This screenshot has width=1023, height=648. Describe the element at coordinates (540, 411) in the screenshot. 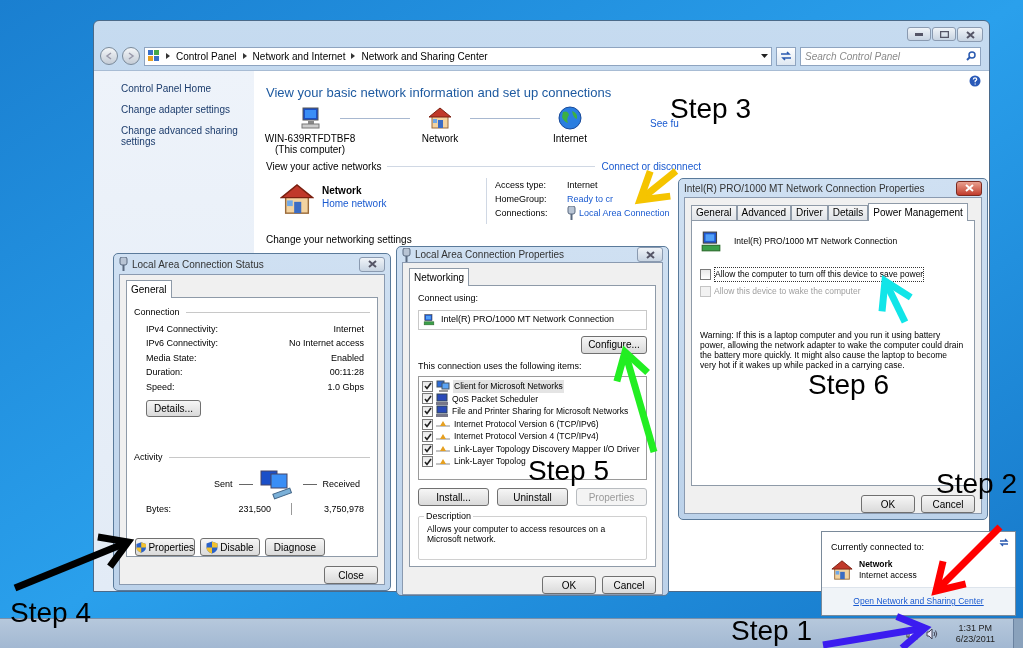

I see `list-item: File and Printer Sharing for Microsoft Networks` at that location.